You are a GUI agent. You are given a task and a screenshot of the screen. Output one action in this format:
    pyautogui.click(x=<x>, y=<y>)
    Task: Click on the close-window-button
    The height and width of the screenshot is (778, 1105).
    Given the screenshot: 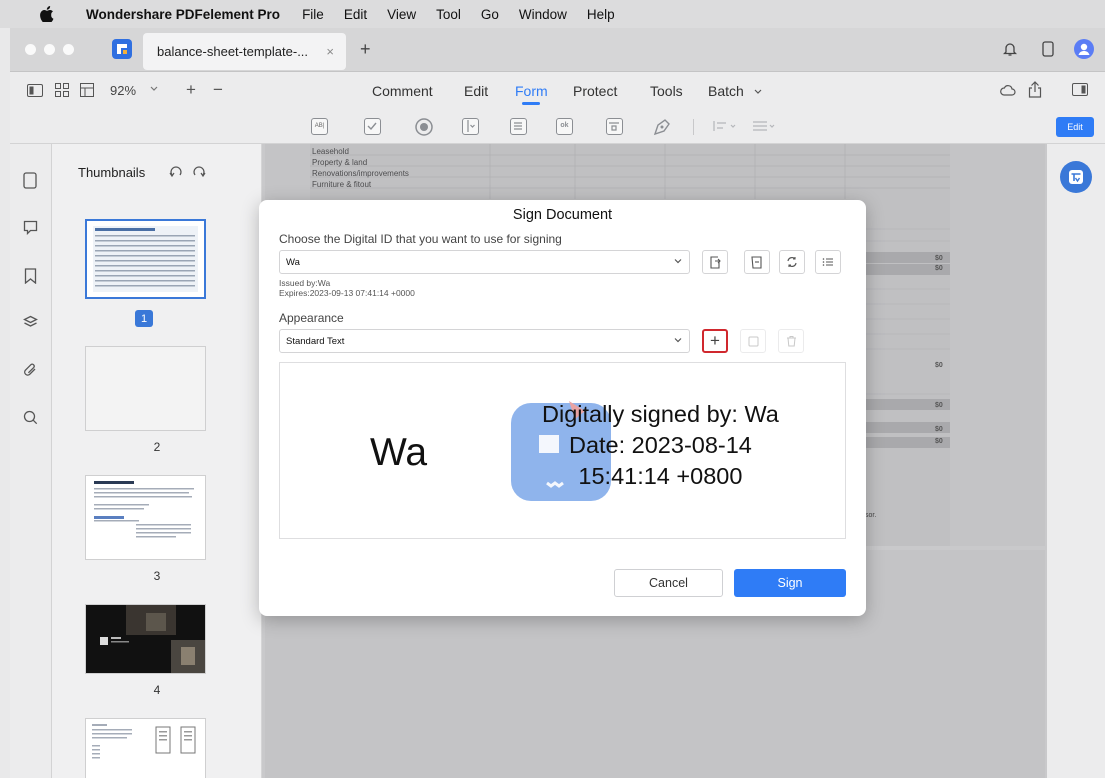 What is the action you would take?
    pyautogui.click(x=30, y=49)
    